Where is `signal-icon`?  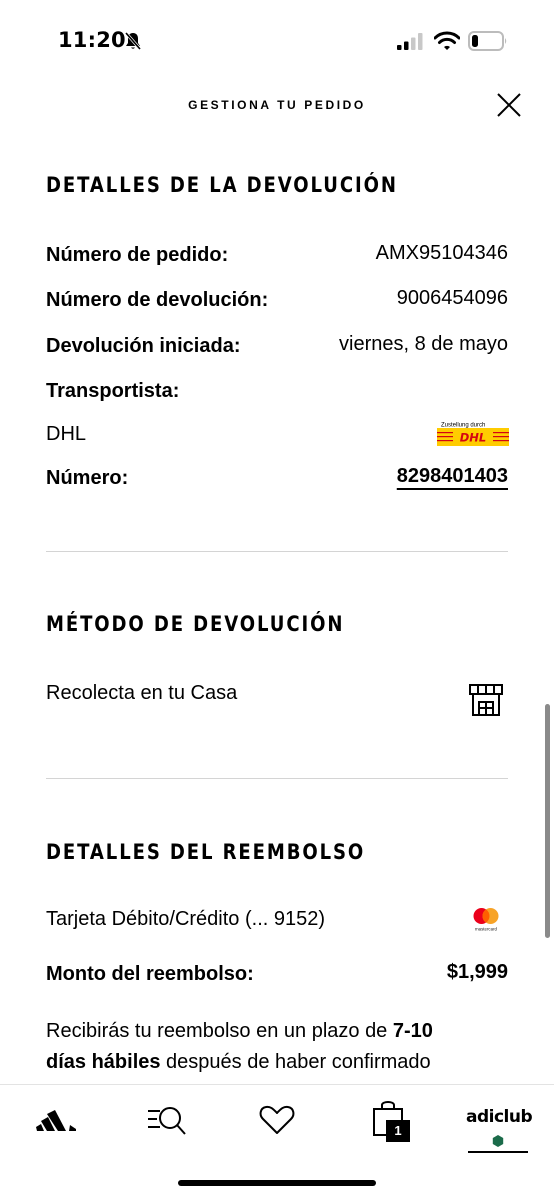
signal-icon is located at coordinates (410, 41).